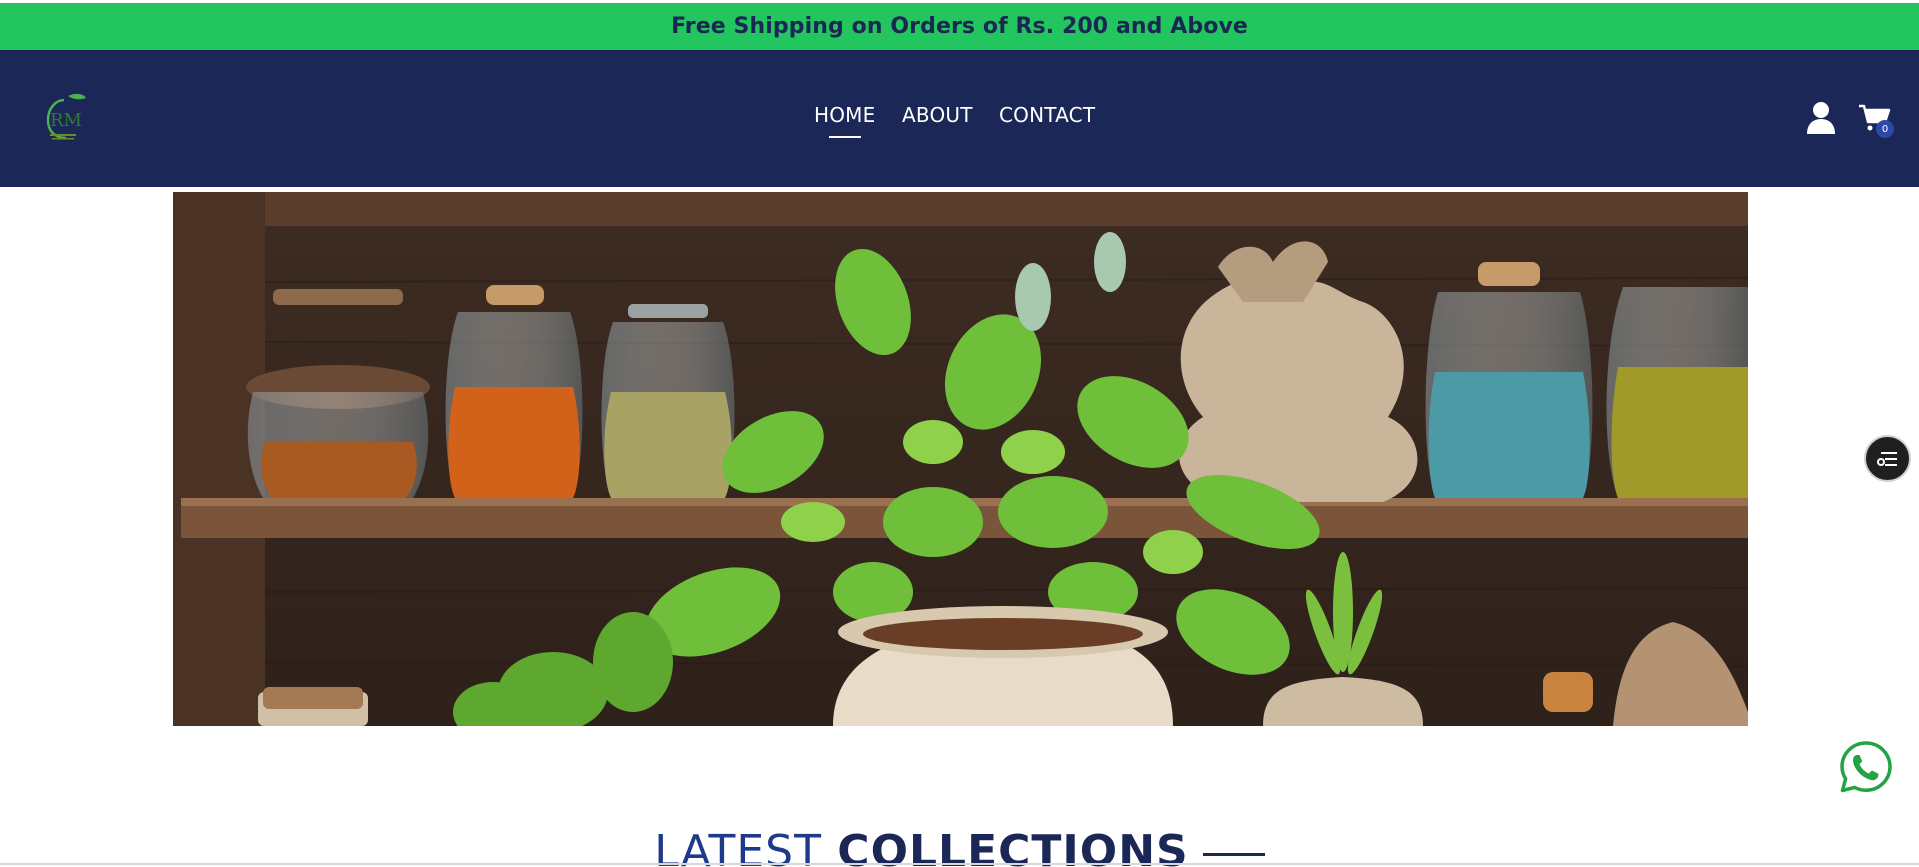  What do you see at coordinates (1885, 129) in the screenshot?
I see `cart-count-badge: 0` at bounding box center [1885, 129].